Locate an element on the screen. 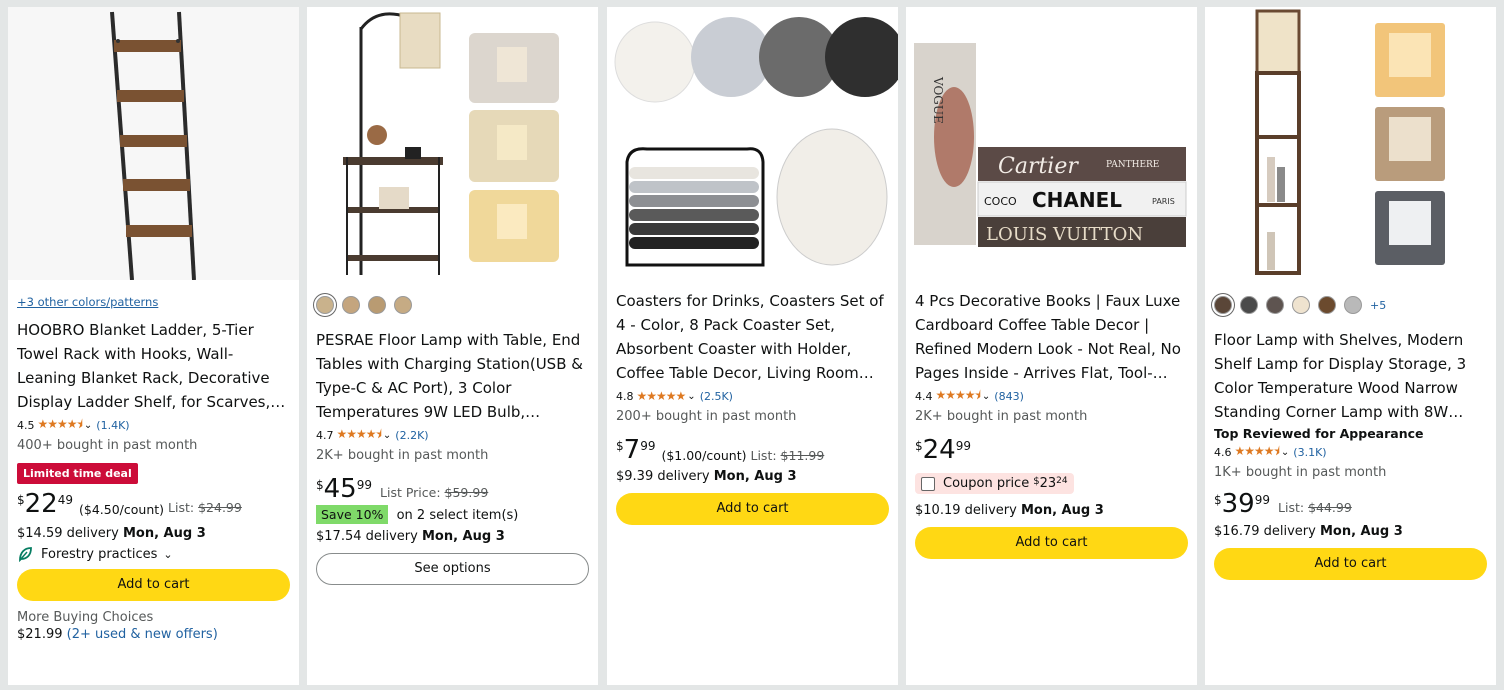 The image size is (1504, 690). delivery-fee: $14.59 delivery is located at coordinates (68, 533).